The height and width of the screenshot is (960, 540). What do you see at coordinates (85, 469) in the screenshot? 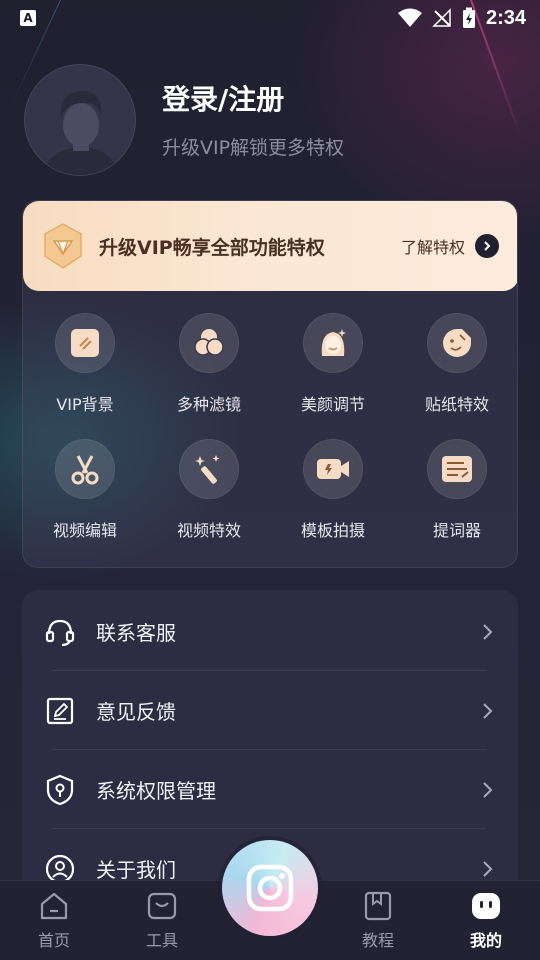
I see `scissors-icon` at bounding box center [85, 469].